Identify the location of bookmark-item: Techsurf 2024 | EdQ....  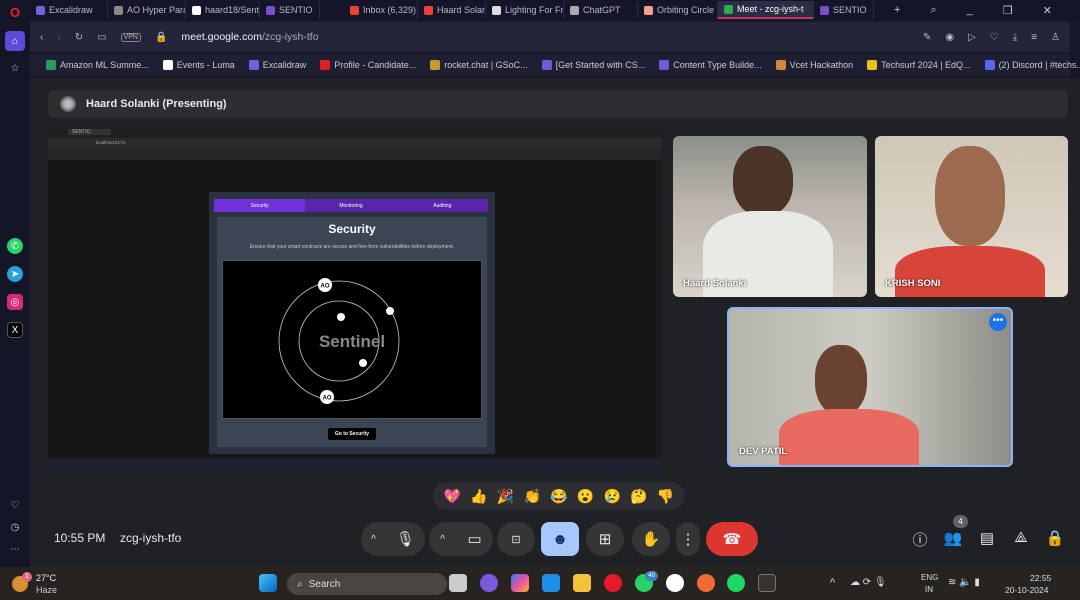
(919, 65).